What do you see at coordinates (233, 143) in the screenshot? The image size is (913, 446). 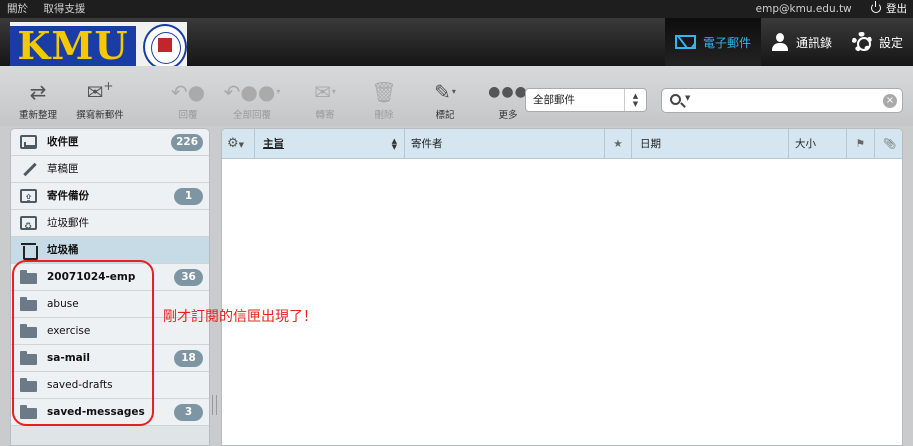 I see `gear-icon: ⚙` at bounding box center [233, 143].